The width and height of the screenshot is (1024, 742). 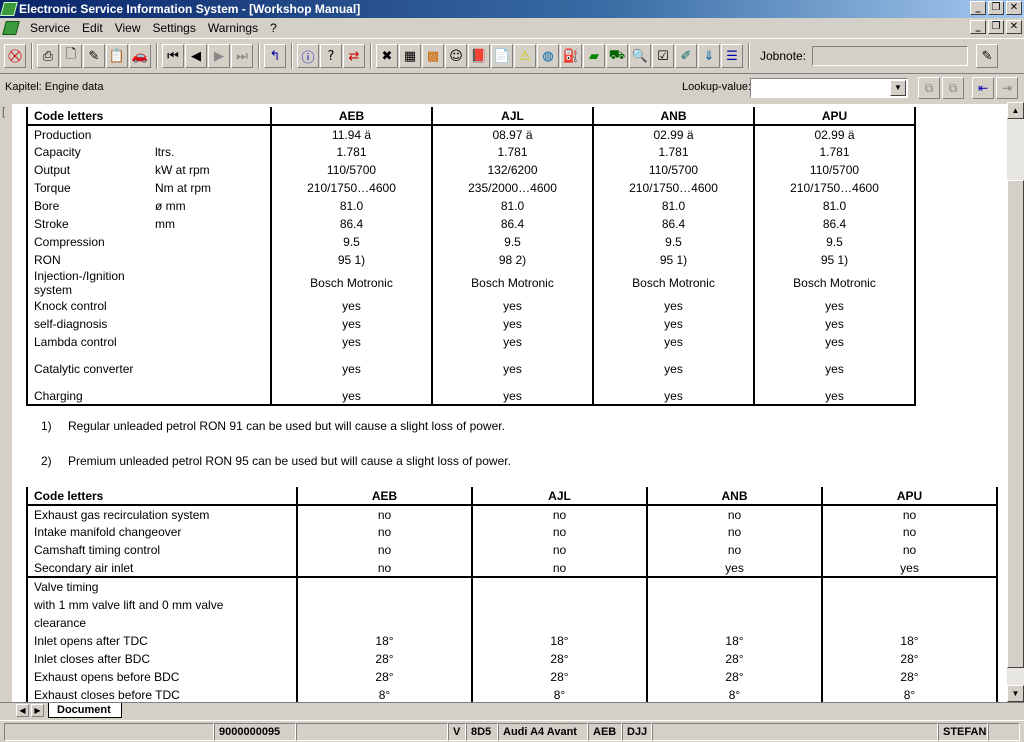 I want to click on mdi-restore-button: ❐, so click(x=996, y=27).